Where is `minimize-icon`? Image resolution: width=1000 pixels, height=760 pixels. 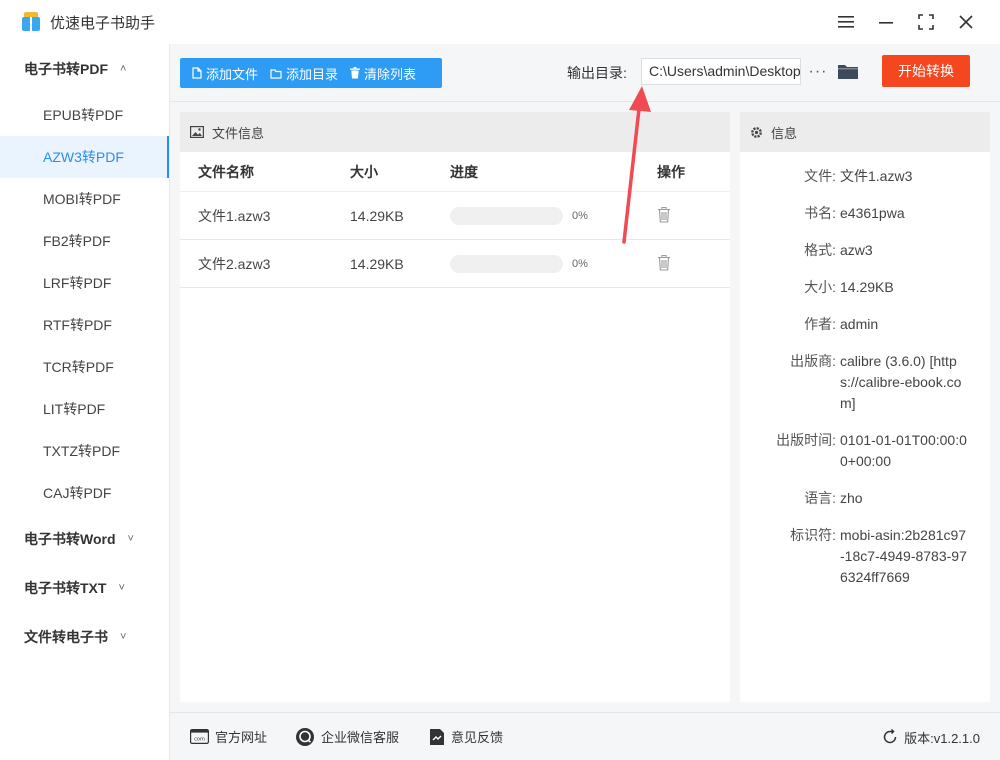
minimize-icon is located at coordinates (886, 23).